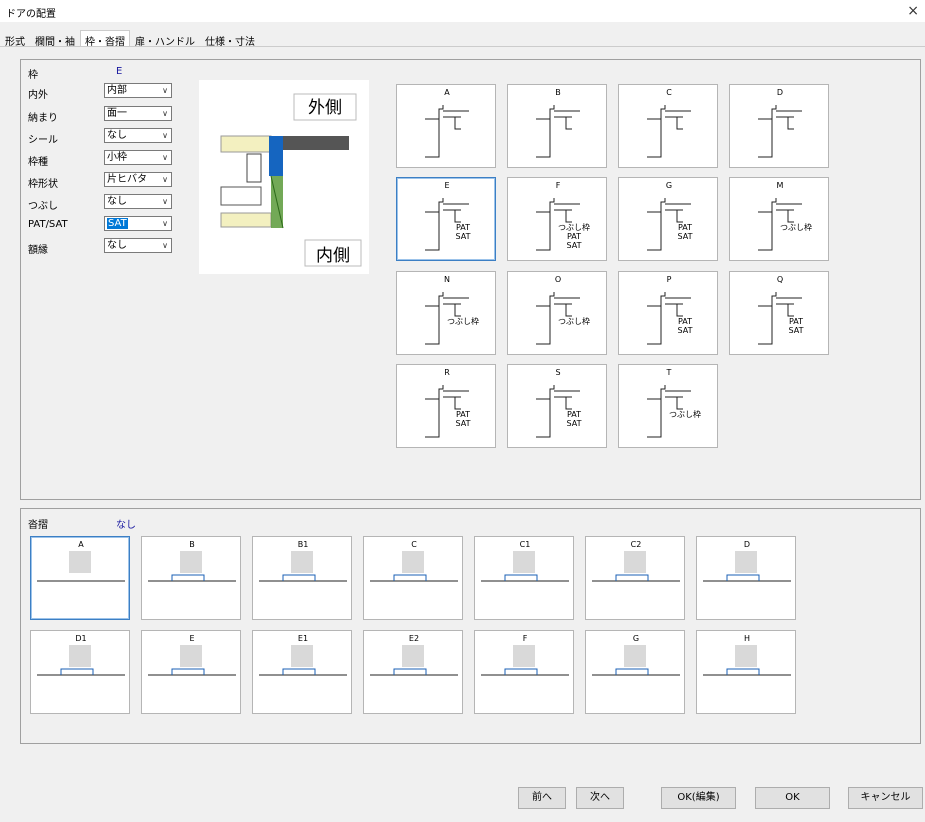 The image size is (925, 822). Describe the element at coordinates (138, 90) in the screenshot. I see `inout-select: 内部 ∨` at that location.